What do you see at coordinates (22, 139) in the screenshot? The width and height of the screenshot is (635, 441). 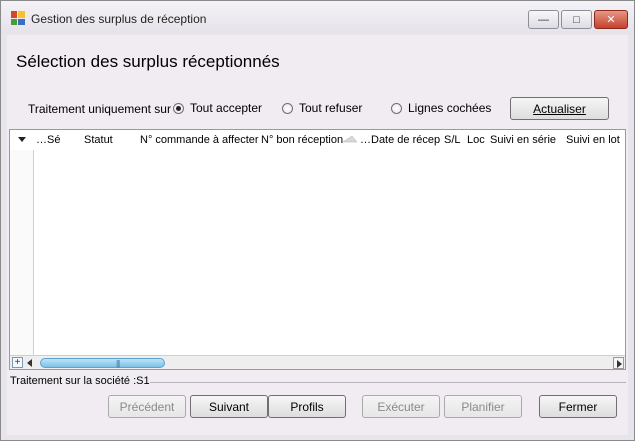 I see `column-chooser-icon` at bounding box center [22, 139].